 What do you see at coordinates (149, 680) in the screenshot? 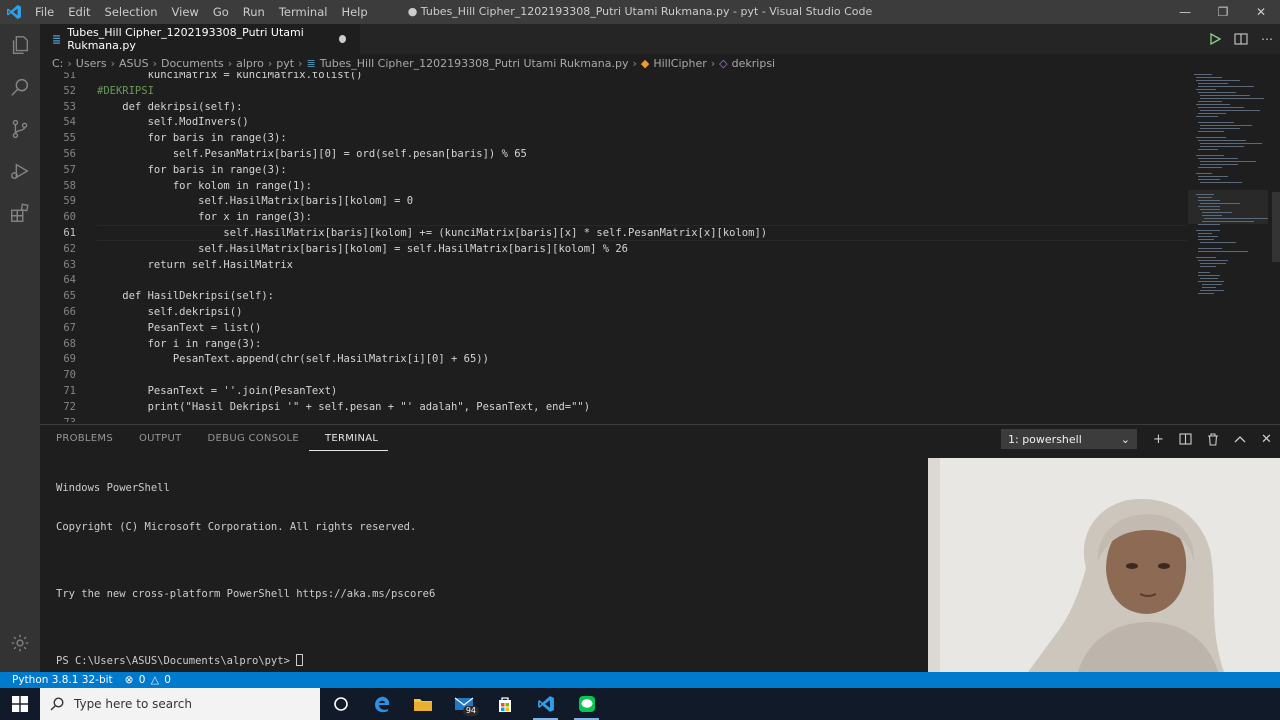
I see `problems-indicator: ⊗ 0 △ 0` at bounding box center [149, 680].